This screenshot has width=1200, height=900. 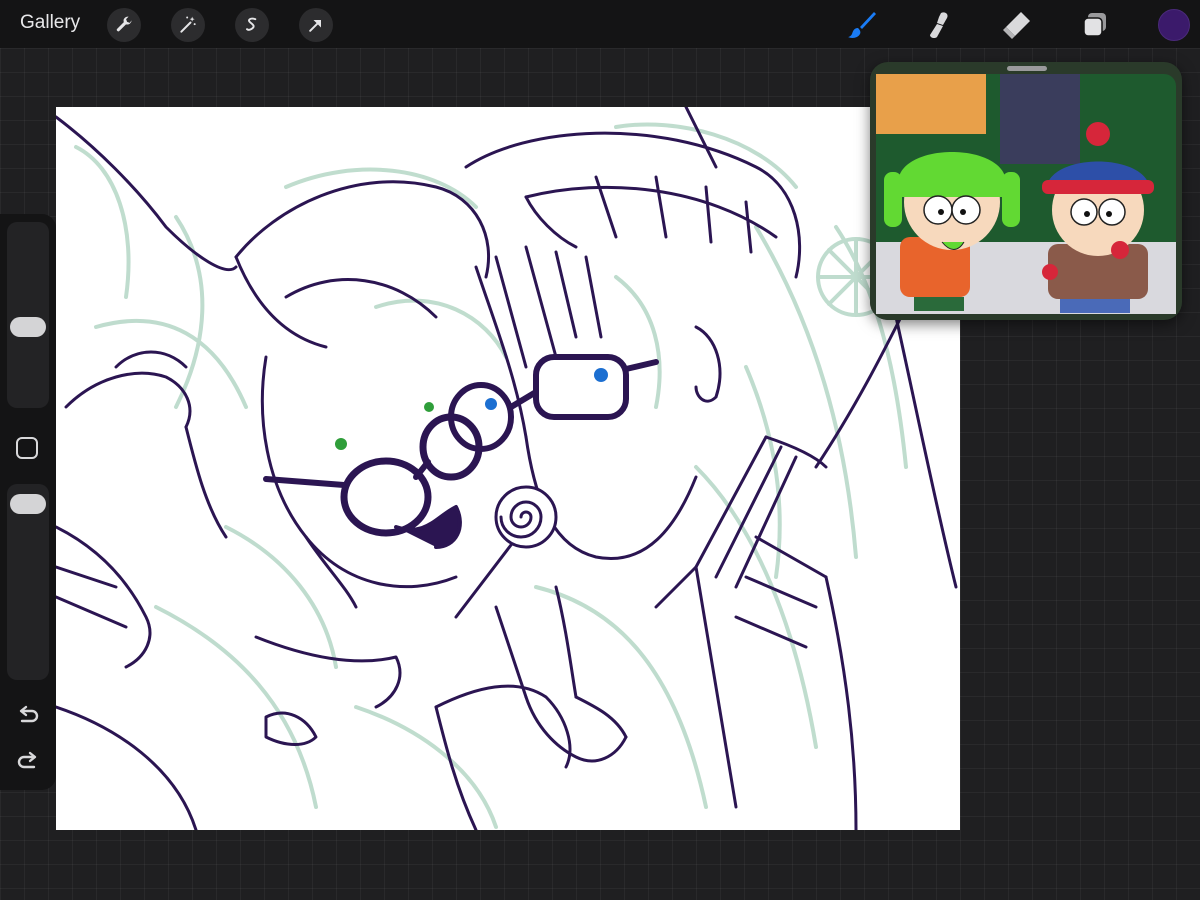 What do you see at coordinates (27, 448) in the screenshot?
I see `modify-button` at bounding box center [27, 448].